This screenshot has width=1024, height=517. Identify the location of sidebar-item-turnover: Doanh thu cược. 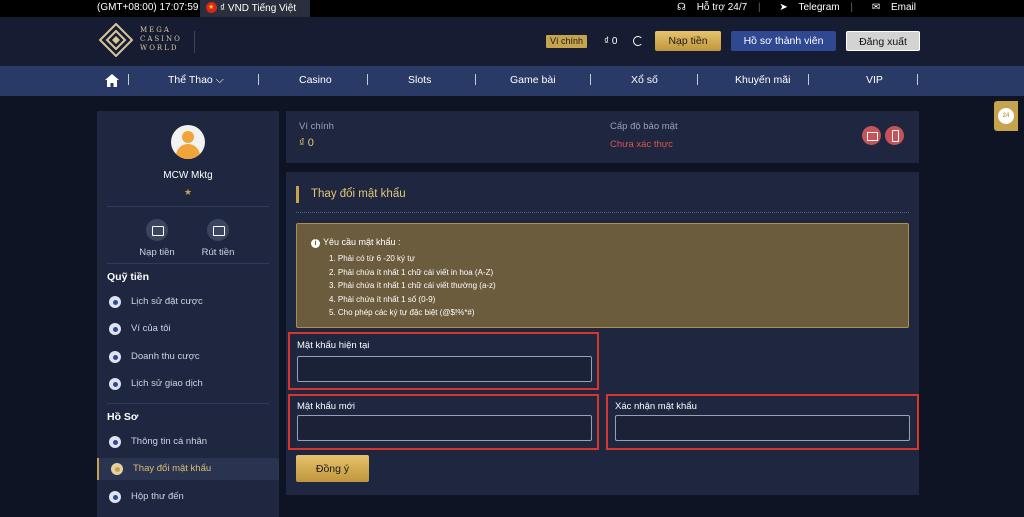
(188, 357).